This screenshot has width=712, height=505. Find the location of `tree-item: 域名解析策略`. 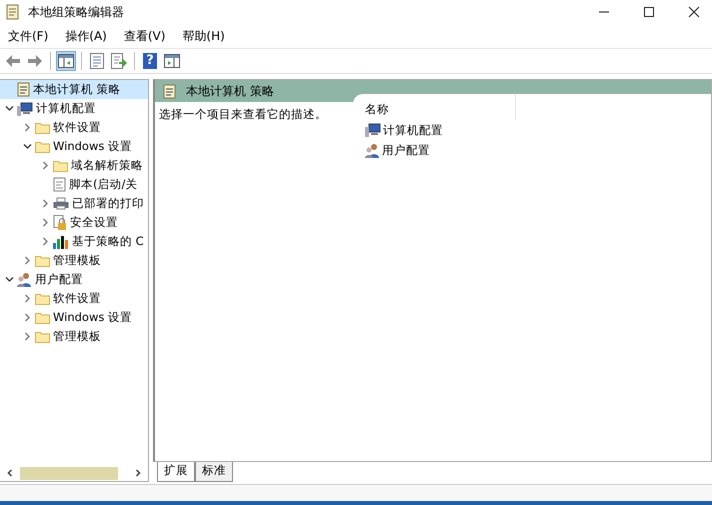

tree-item: 域名解析策略 is located at coordinates (74, 165).